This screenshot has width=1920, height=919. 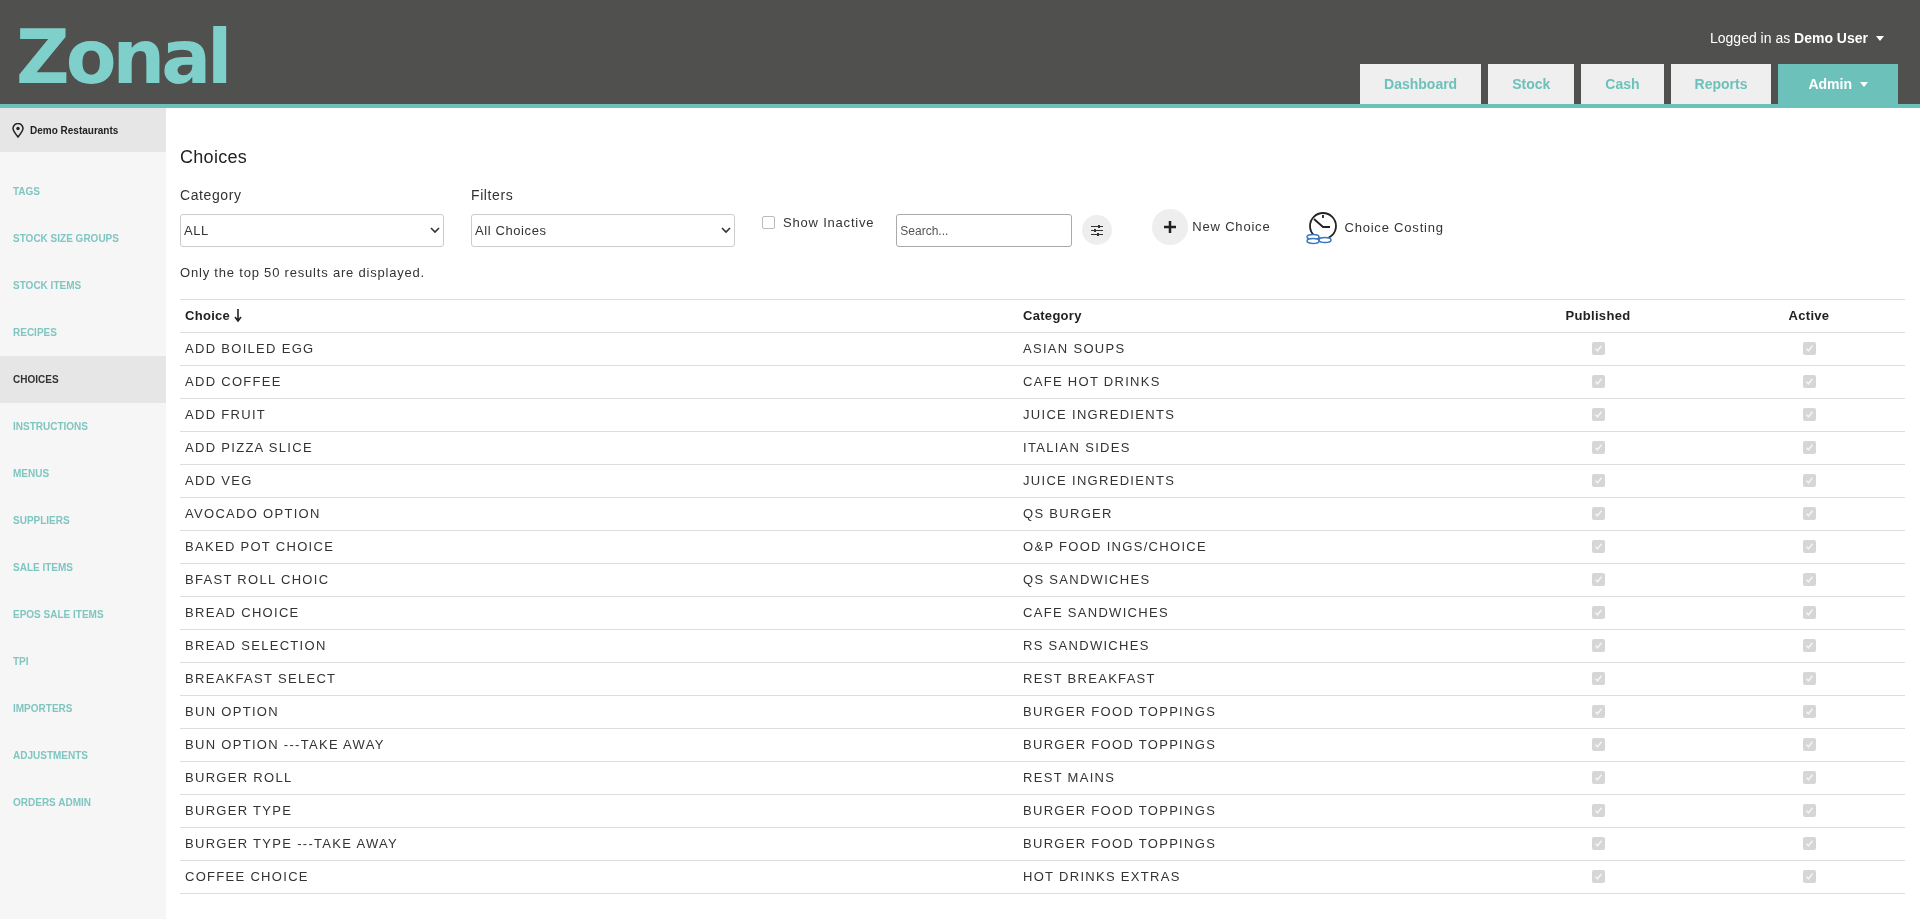 I want to click on sidebar-item: SALE ITEMS, so click(x=83, y=567).